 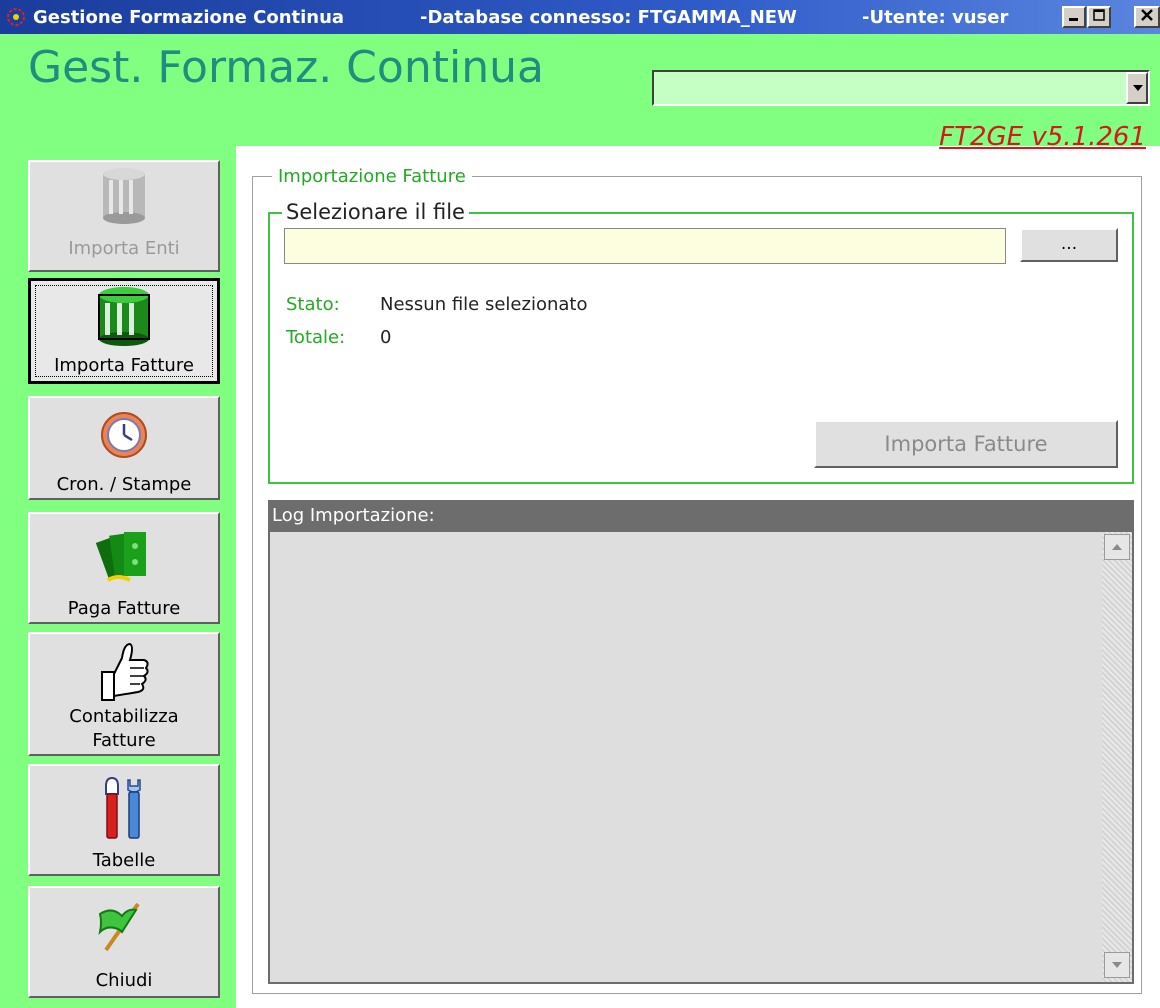 What do you see at coordinates (386, 337) in the screenshot?
I see `totale-value: 0` at bounding box center [386, 337].